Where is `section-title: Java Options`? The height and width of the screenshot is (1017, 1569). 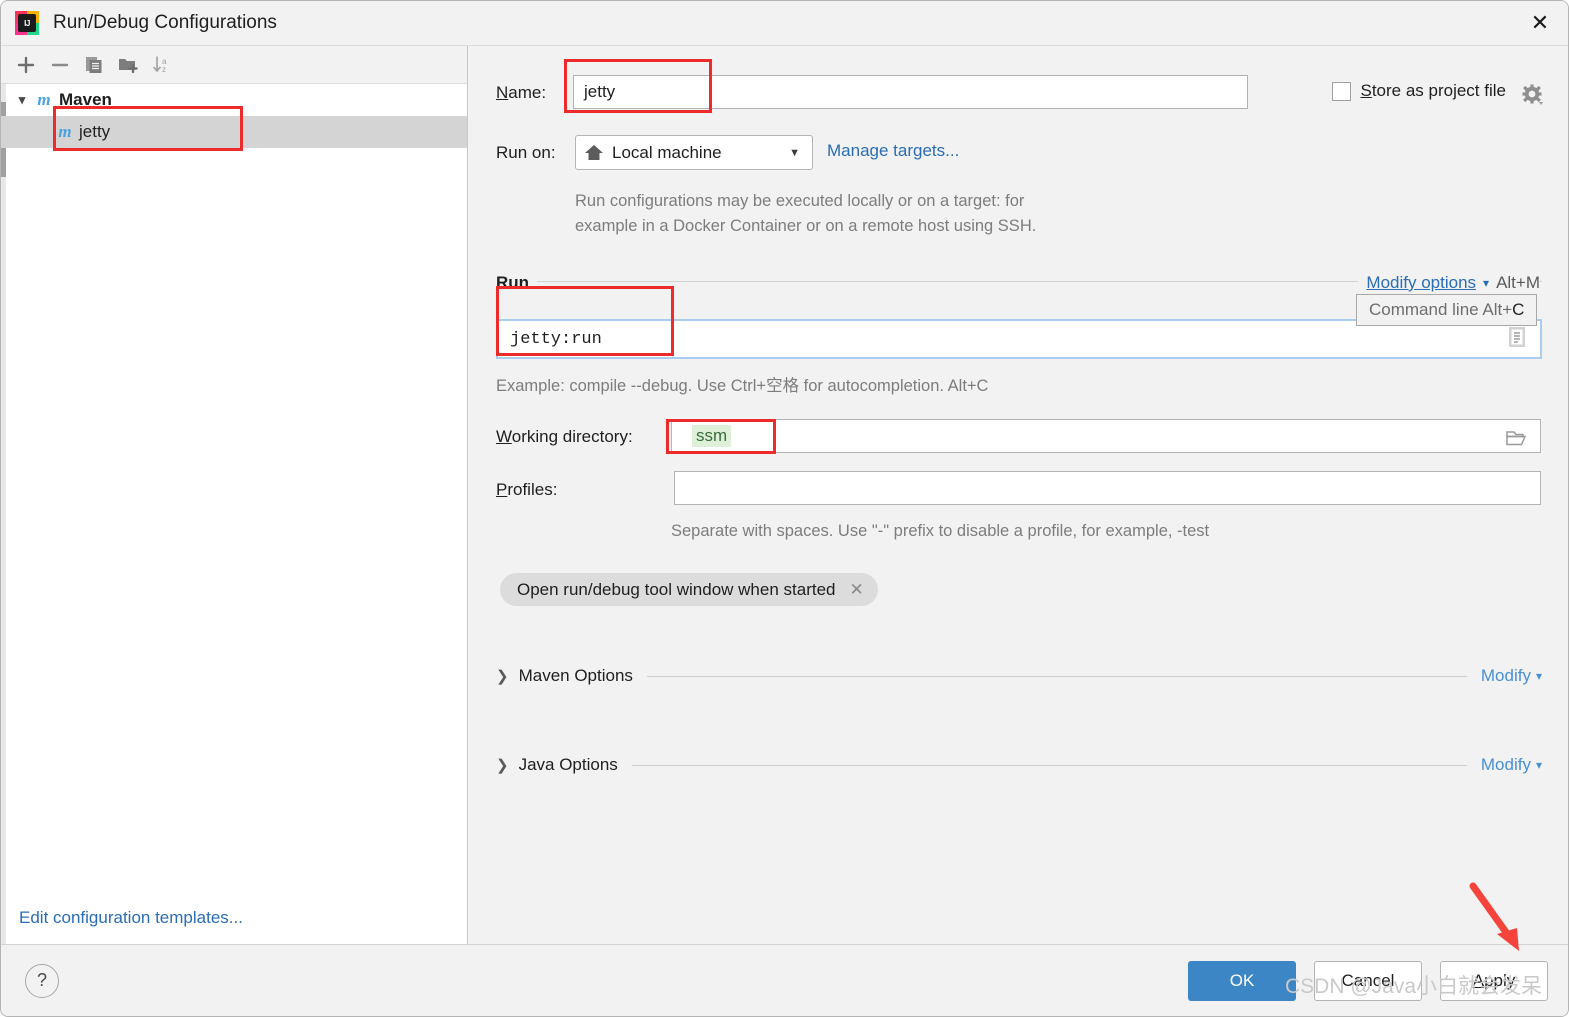
section-title: Java Options is located at coordinates (568, 764).